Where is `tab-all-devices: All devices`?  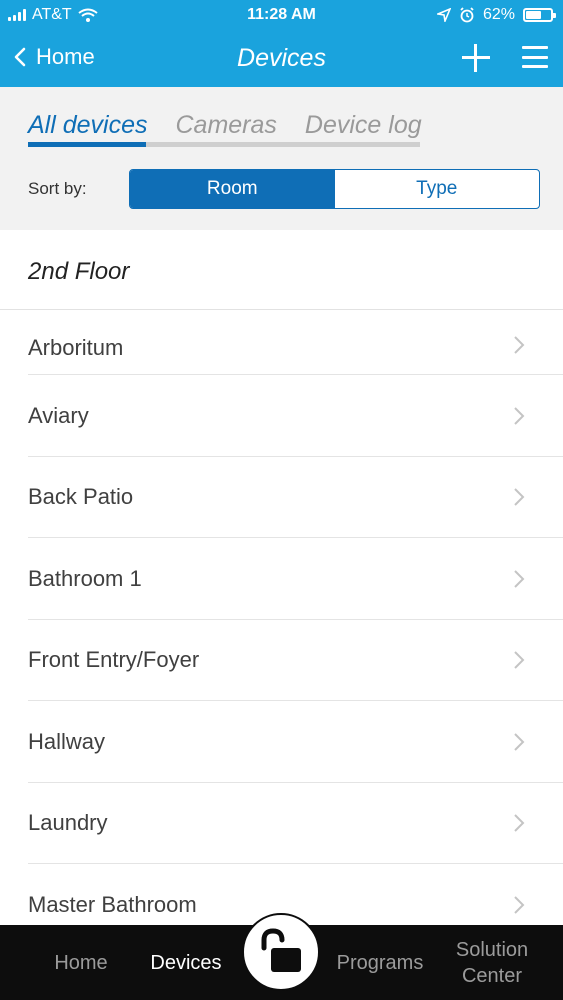
tab-all-devices: All devices is located at coordinates (88, 125).